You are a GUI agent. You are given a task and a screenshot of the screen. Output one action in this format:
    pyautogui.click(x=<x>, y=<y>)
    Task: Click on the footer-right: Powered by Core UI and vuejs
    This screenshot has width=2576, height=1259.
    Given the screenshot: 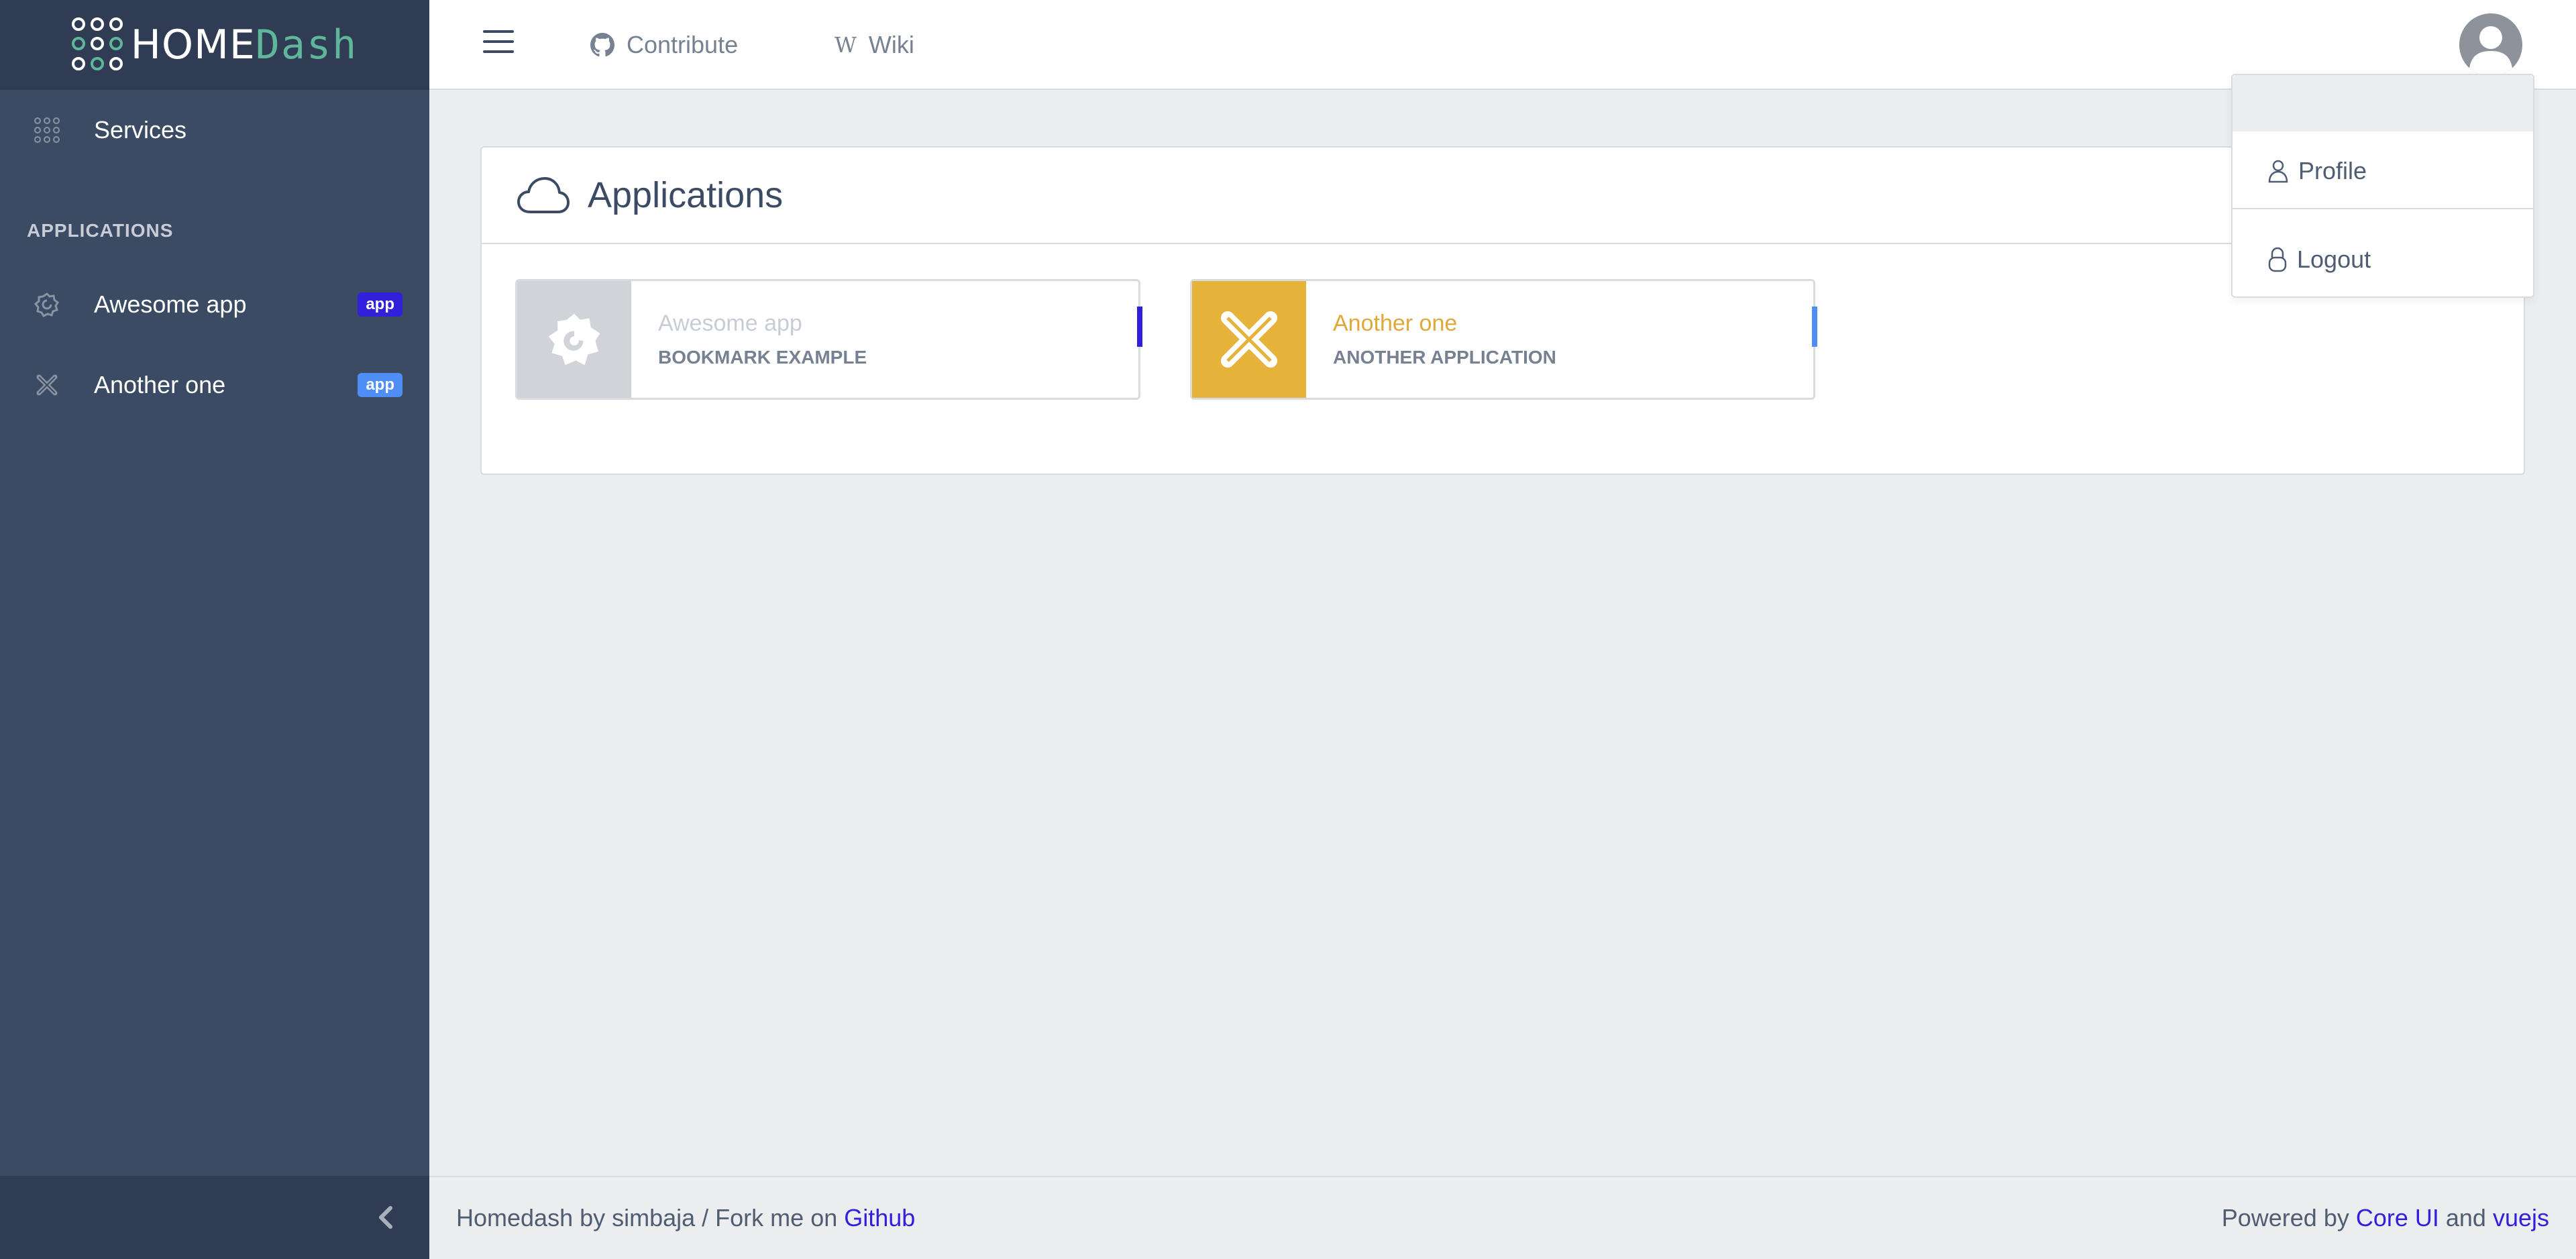 What is the action you would take?
    pyautogui.click(x=2385, y=1218)
    